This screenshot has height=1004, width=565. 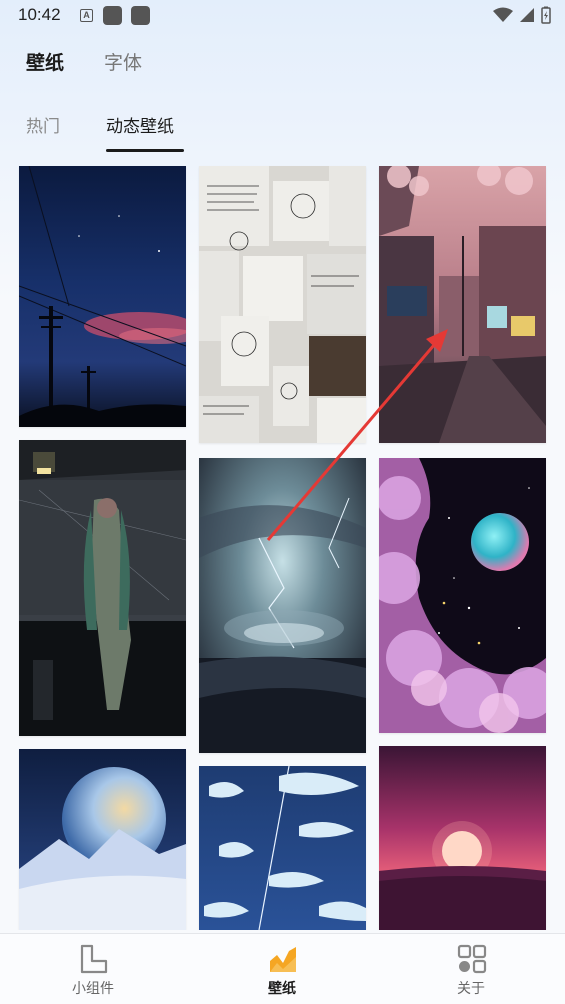 I want to click on subtab-active-indicator, so click(x=145, y=150).